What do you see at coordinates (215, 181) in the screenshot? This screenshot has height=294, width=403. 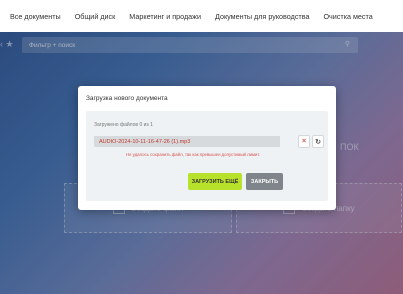 I see `upload-more-button: ЗАГРУЗИТЬ ЕЩЁ` at bounding box center [215, 181].